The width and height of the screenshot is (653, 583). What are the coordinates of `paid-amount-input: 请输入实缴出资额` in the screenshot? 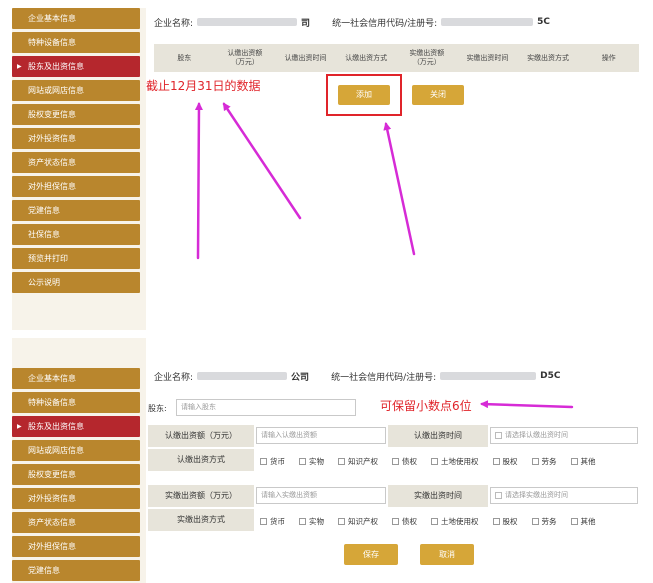 It's located at (321, 495).